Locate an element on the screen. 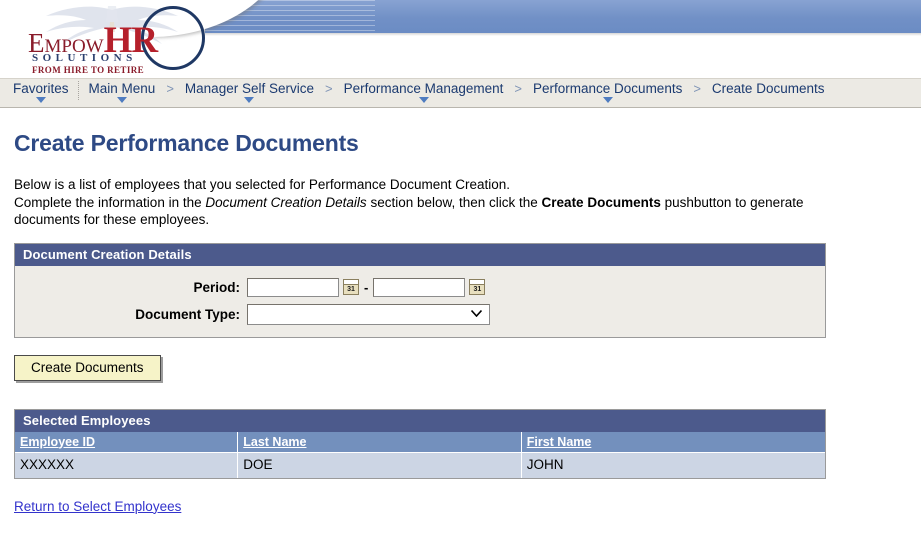 Image resolution: width=921 pixels, height=543 pixels. column-header-label: Last Name is located at coordinates (275, 441).